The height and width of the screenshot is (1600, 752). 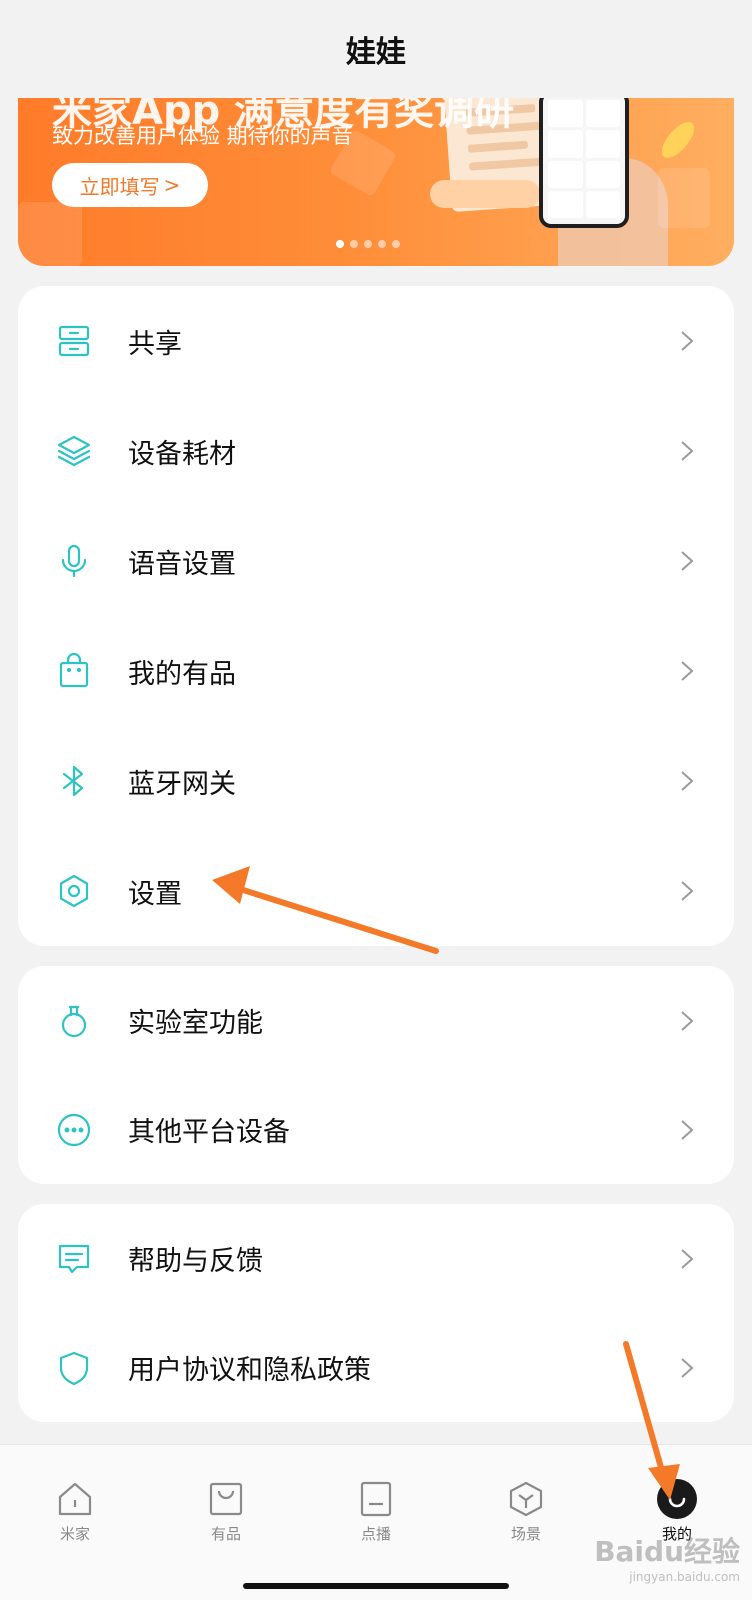 What do you see at coordinates (376, 1129) in the screenshot?
I see `menu-item-other-platform-devices: 其他平台设备` at bounding box center [376, 1129].